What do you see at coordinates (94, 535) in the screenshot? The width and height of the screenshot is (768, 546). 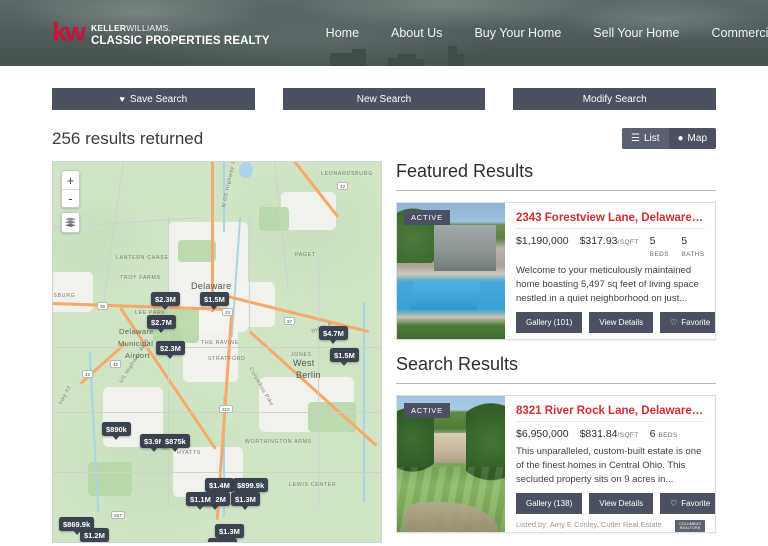 I see `map-price-marker: $1.2M` at bounding box center [94, 535].